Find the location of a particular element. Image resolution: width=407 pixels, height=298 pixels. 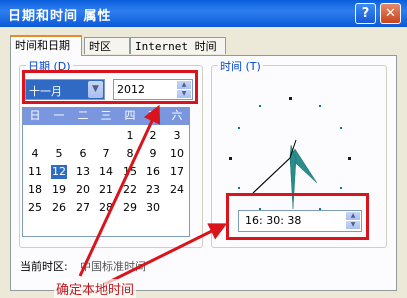

calendar-day: 20 is located at coordinates (83, 190).